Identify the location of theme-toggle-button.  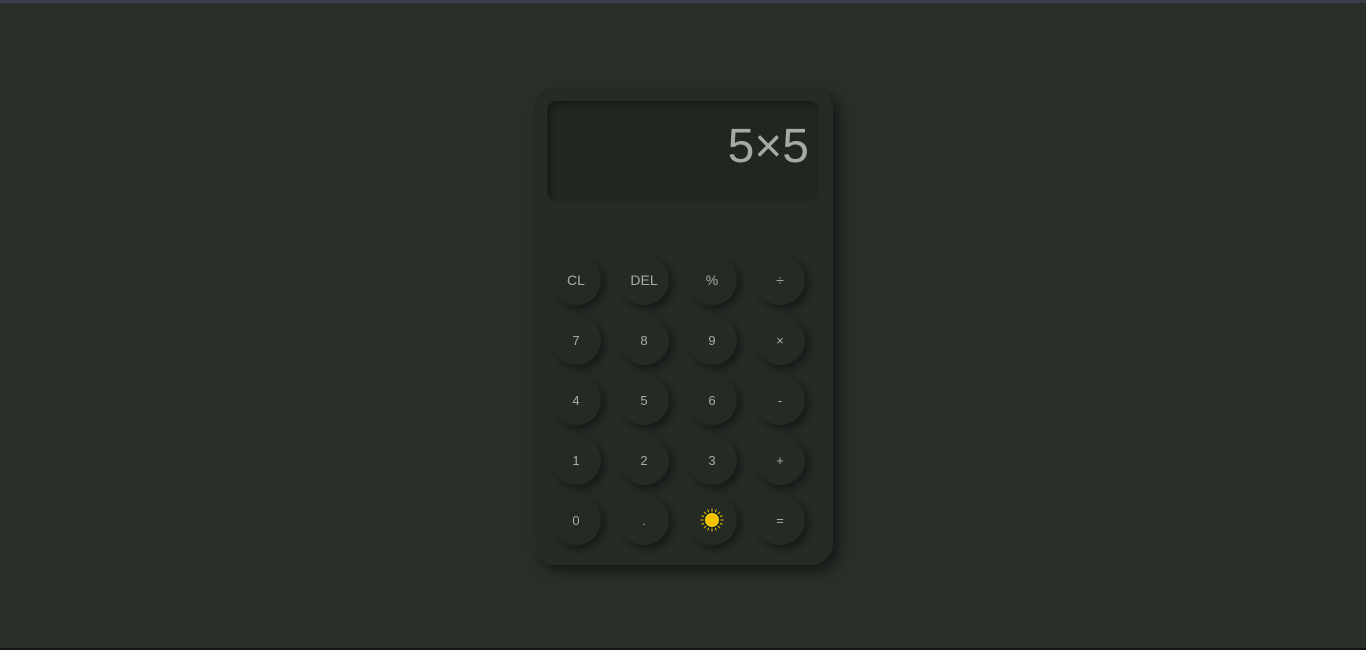
(712, 520).